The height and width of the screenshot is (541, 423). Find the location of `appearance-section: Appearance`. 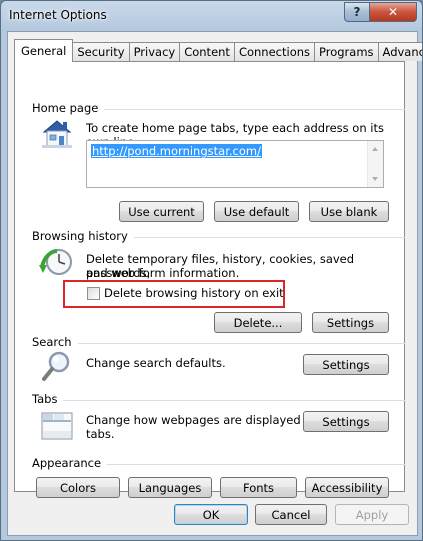

appearance-section: Appearance is located at coordinates (218, 463).